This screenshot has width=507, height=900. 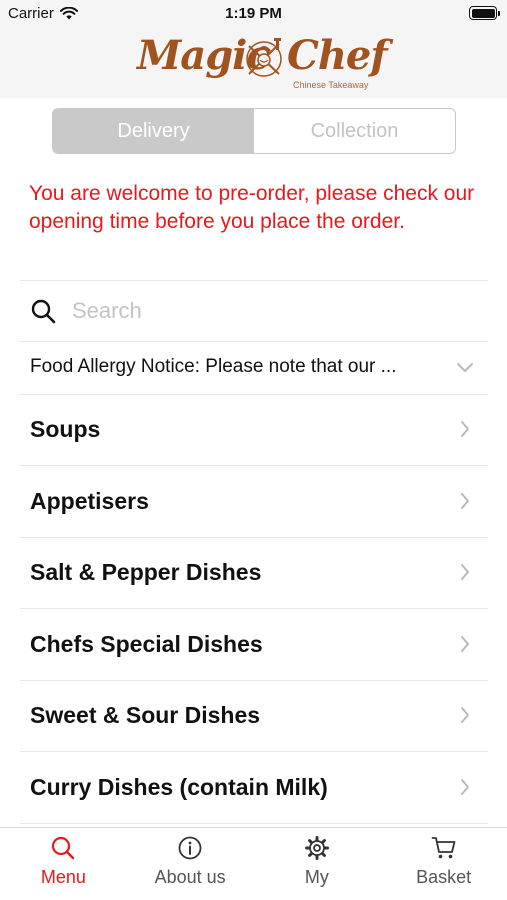 What do you see at coordinates (317, 864) in the screenshot?
I see `tab-my: My` at bounding box center [317, 864].